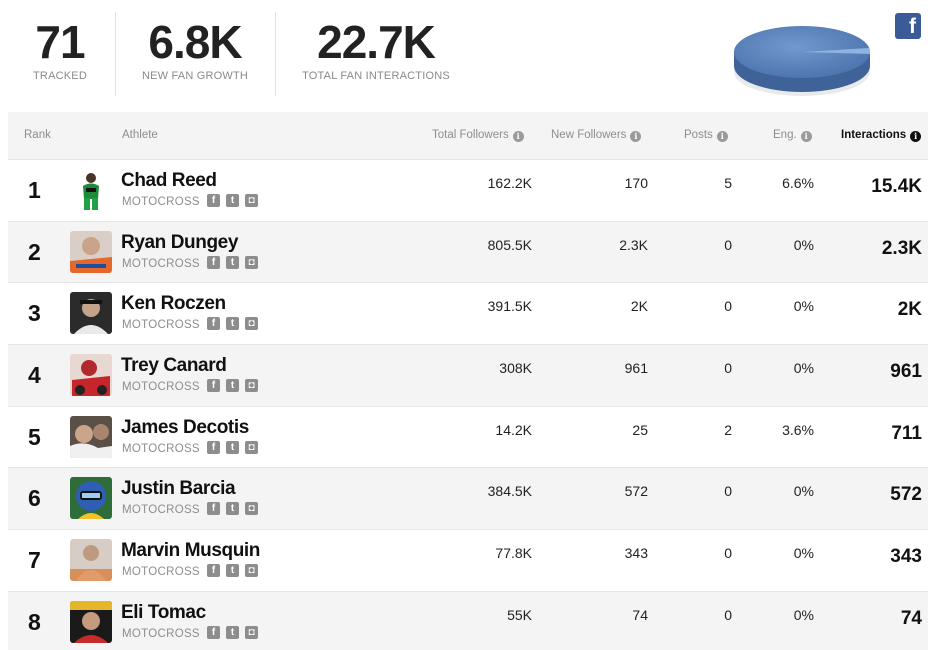 The image size is (944, 650). Describe the element at coordinates (509, 183) in the screenshot. I see `total-followers: 162.2K` at that location.